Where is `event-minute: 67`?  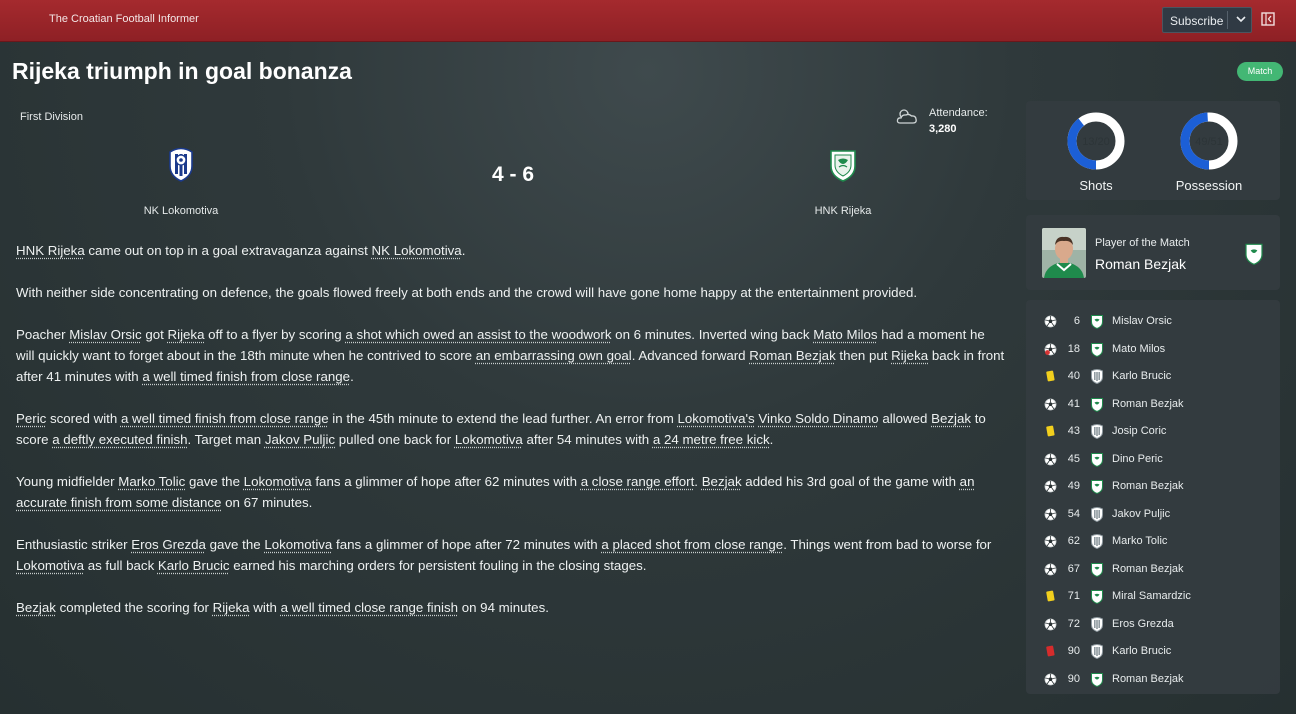 event-minute: 67 is located at coordinates (1073, 568).